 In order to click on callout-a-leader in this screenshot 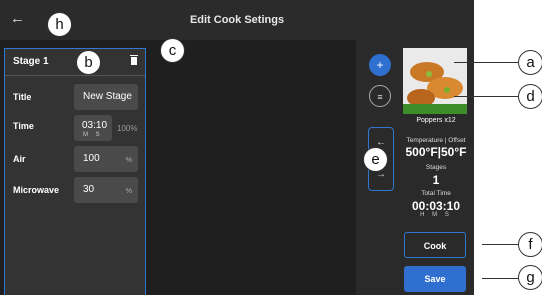, I will do `click(487, 62)`.